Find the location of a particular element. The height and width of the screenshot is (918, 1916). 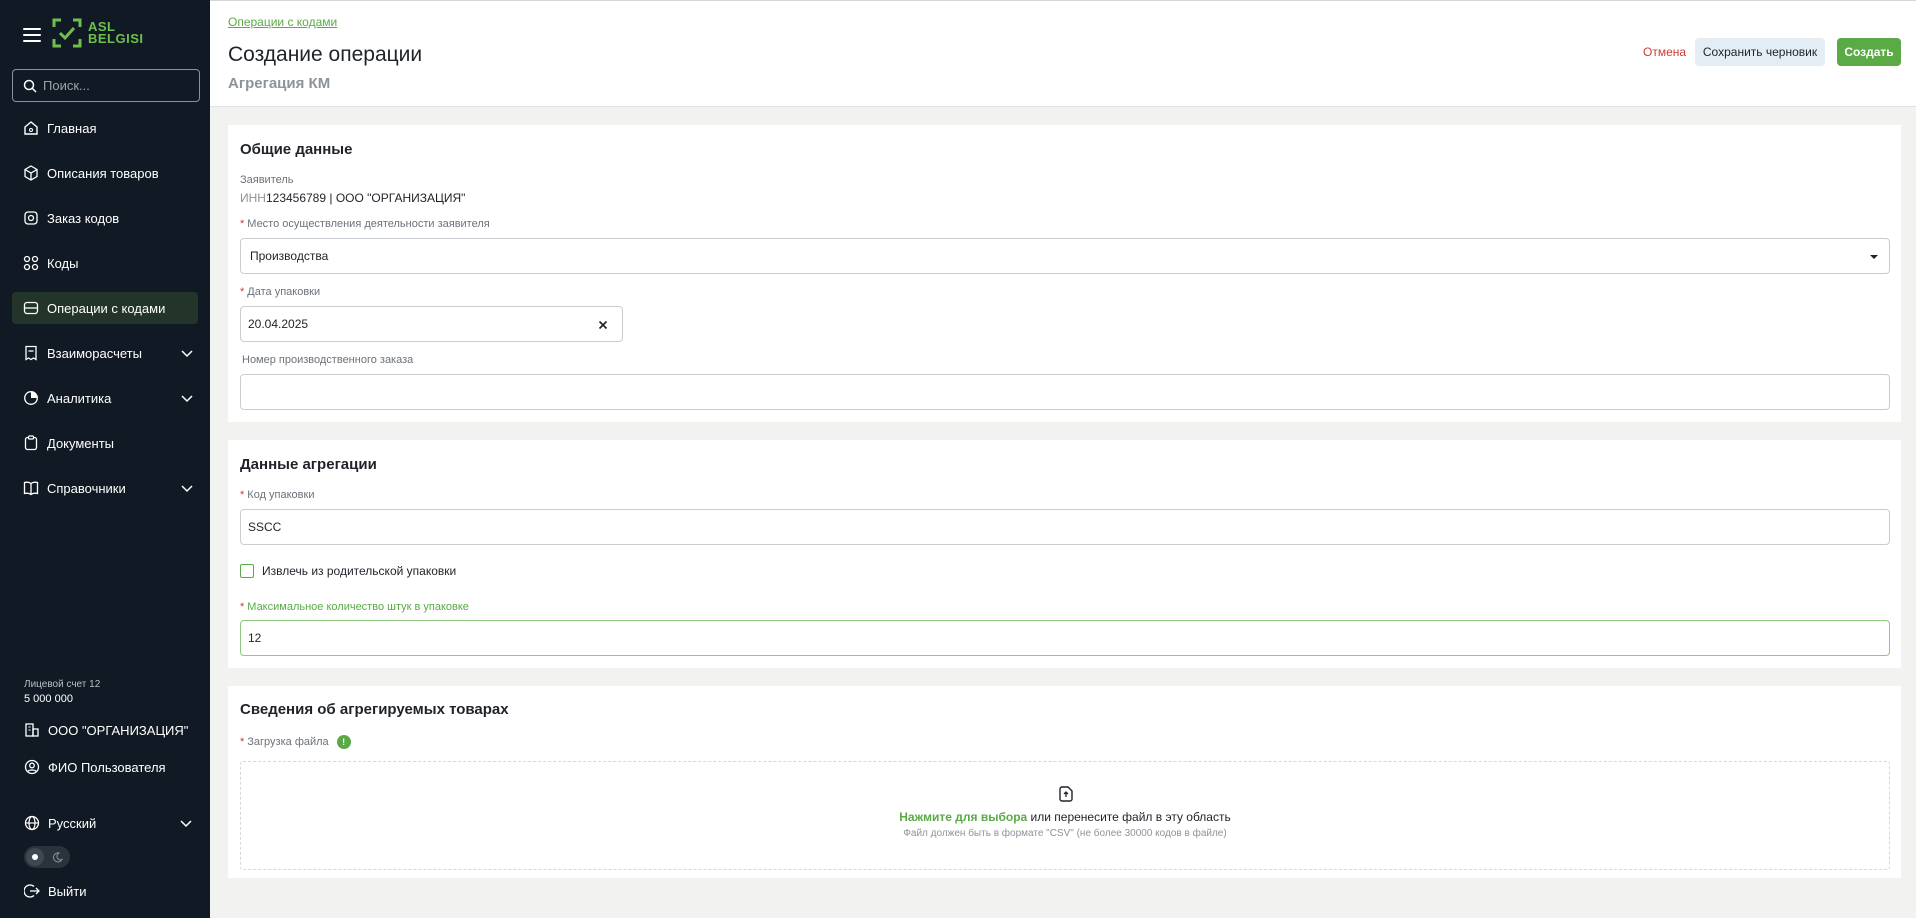

sidebar-item-operations: Операции с кодами is located at coordinates (105, 308).